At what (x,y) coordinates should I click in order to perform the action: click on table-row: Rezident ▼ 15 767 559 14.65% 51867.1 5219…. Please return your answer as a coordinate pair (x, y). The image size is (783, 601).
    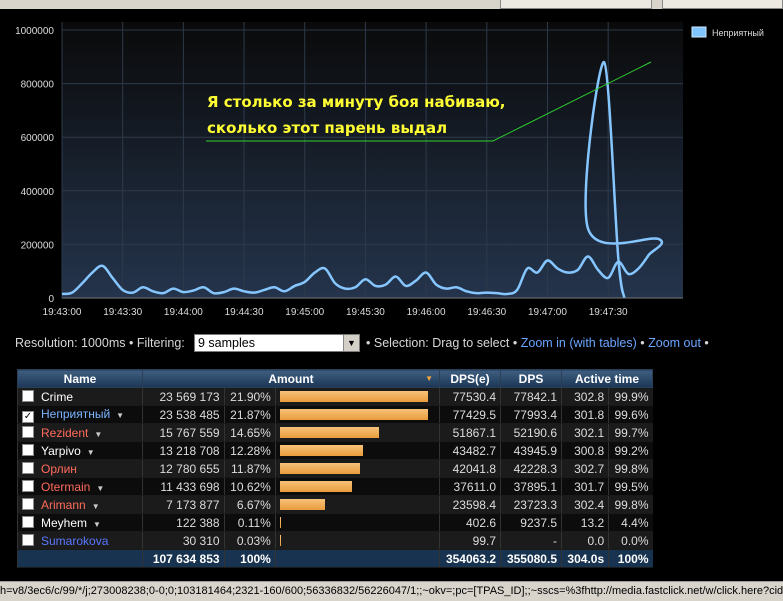
    Looking at the image, I should click on (335, 432).